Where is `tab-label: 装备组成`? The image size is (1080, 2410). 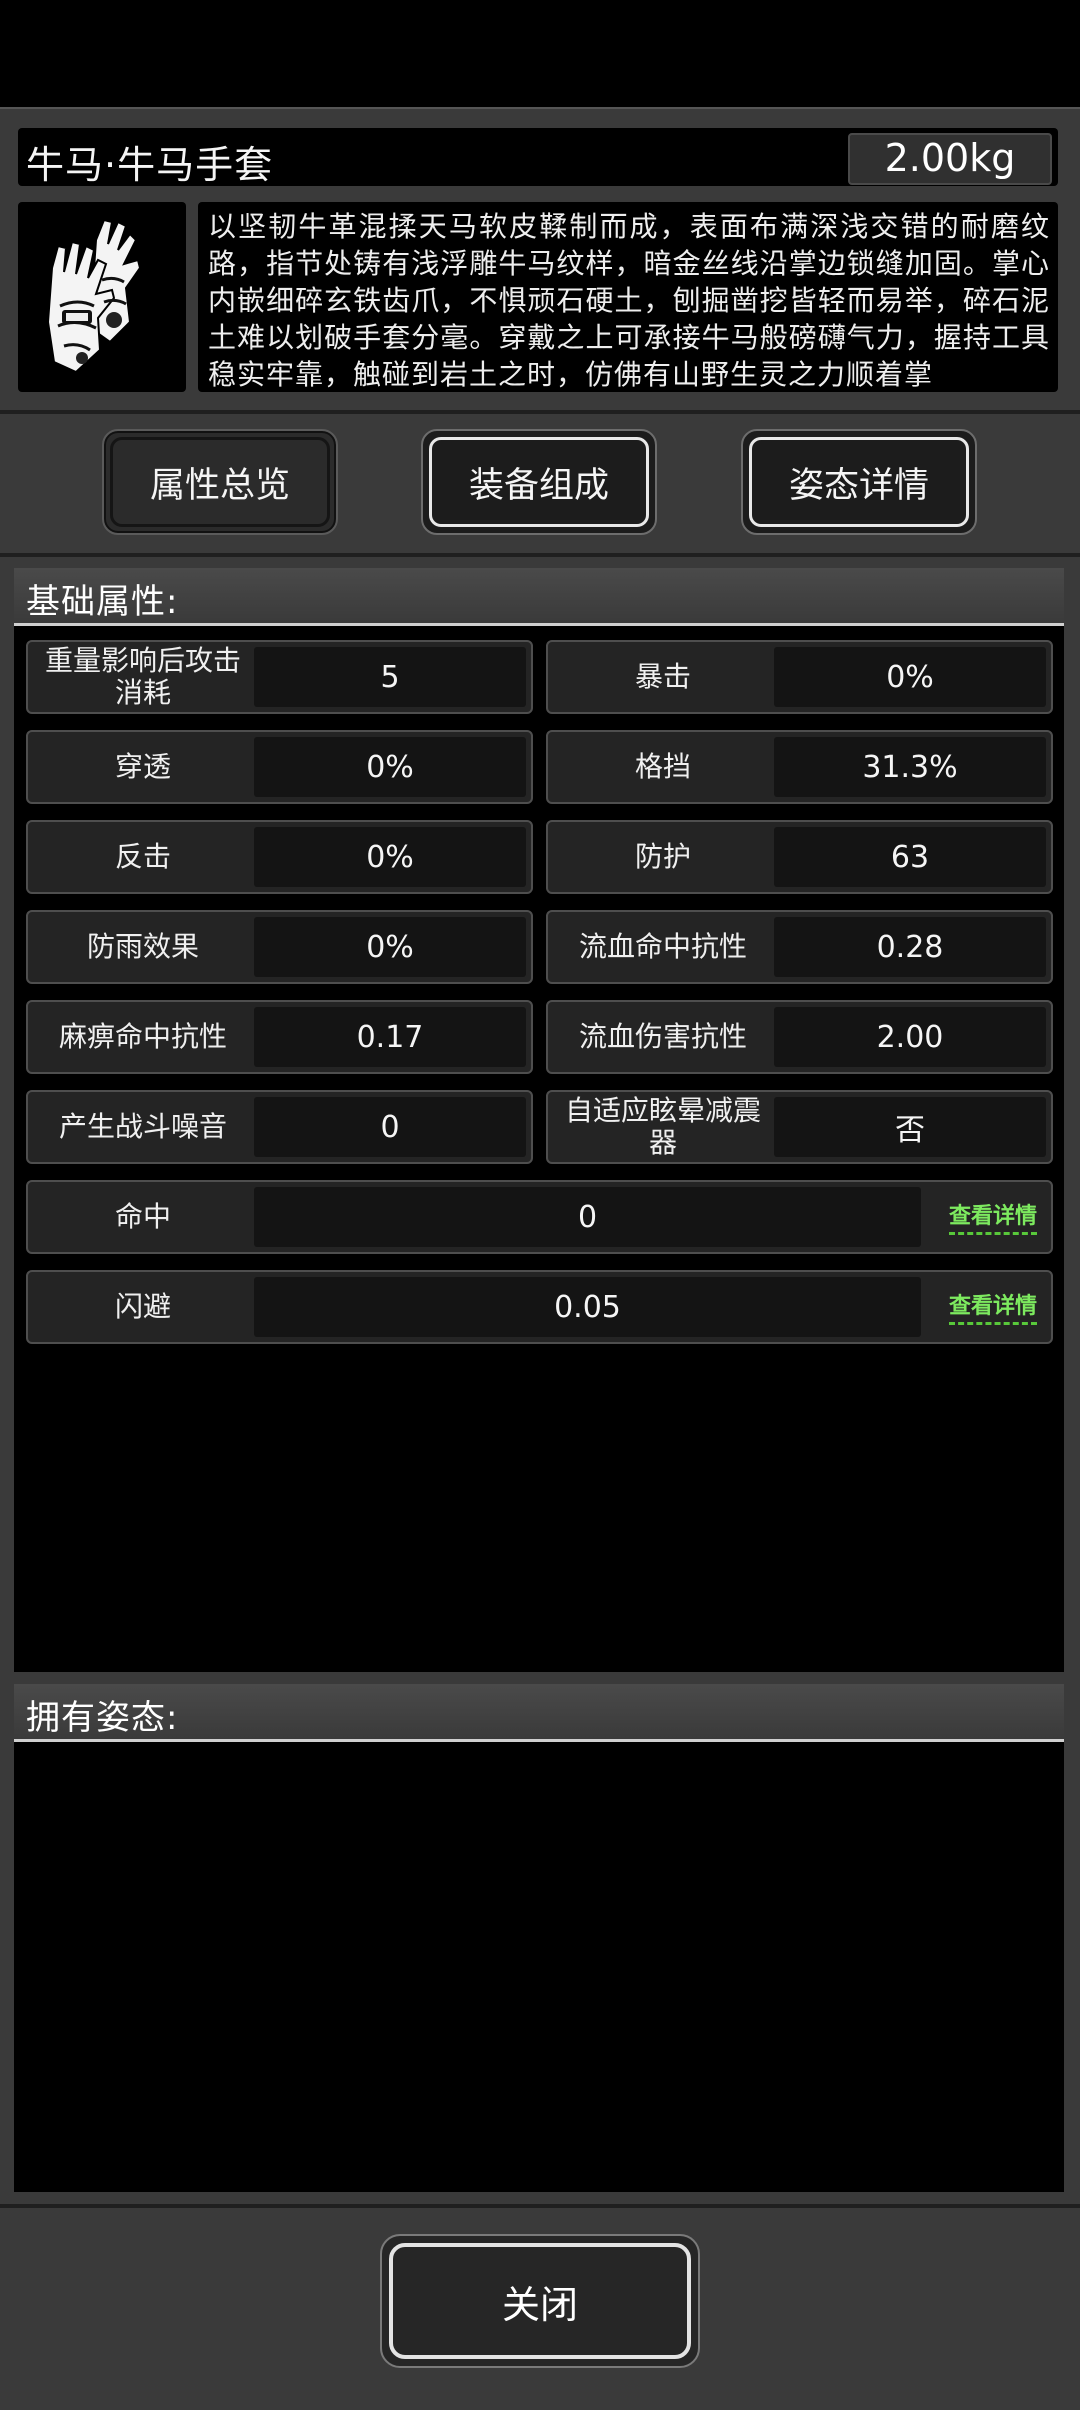 tab-label: 装备组成 is located at coordinates (538, 485).